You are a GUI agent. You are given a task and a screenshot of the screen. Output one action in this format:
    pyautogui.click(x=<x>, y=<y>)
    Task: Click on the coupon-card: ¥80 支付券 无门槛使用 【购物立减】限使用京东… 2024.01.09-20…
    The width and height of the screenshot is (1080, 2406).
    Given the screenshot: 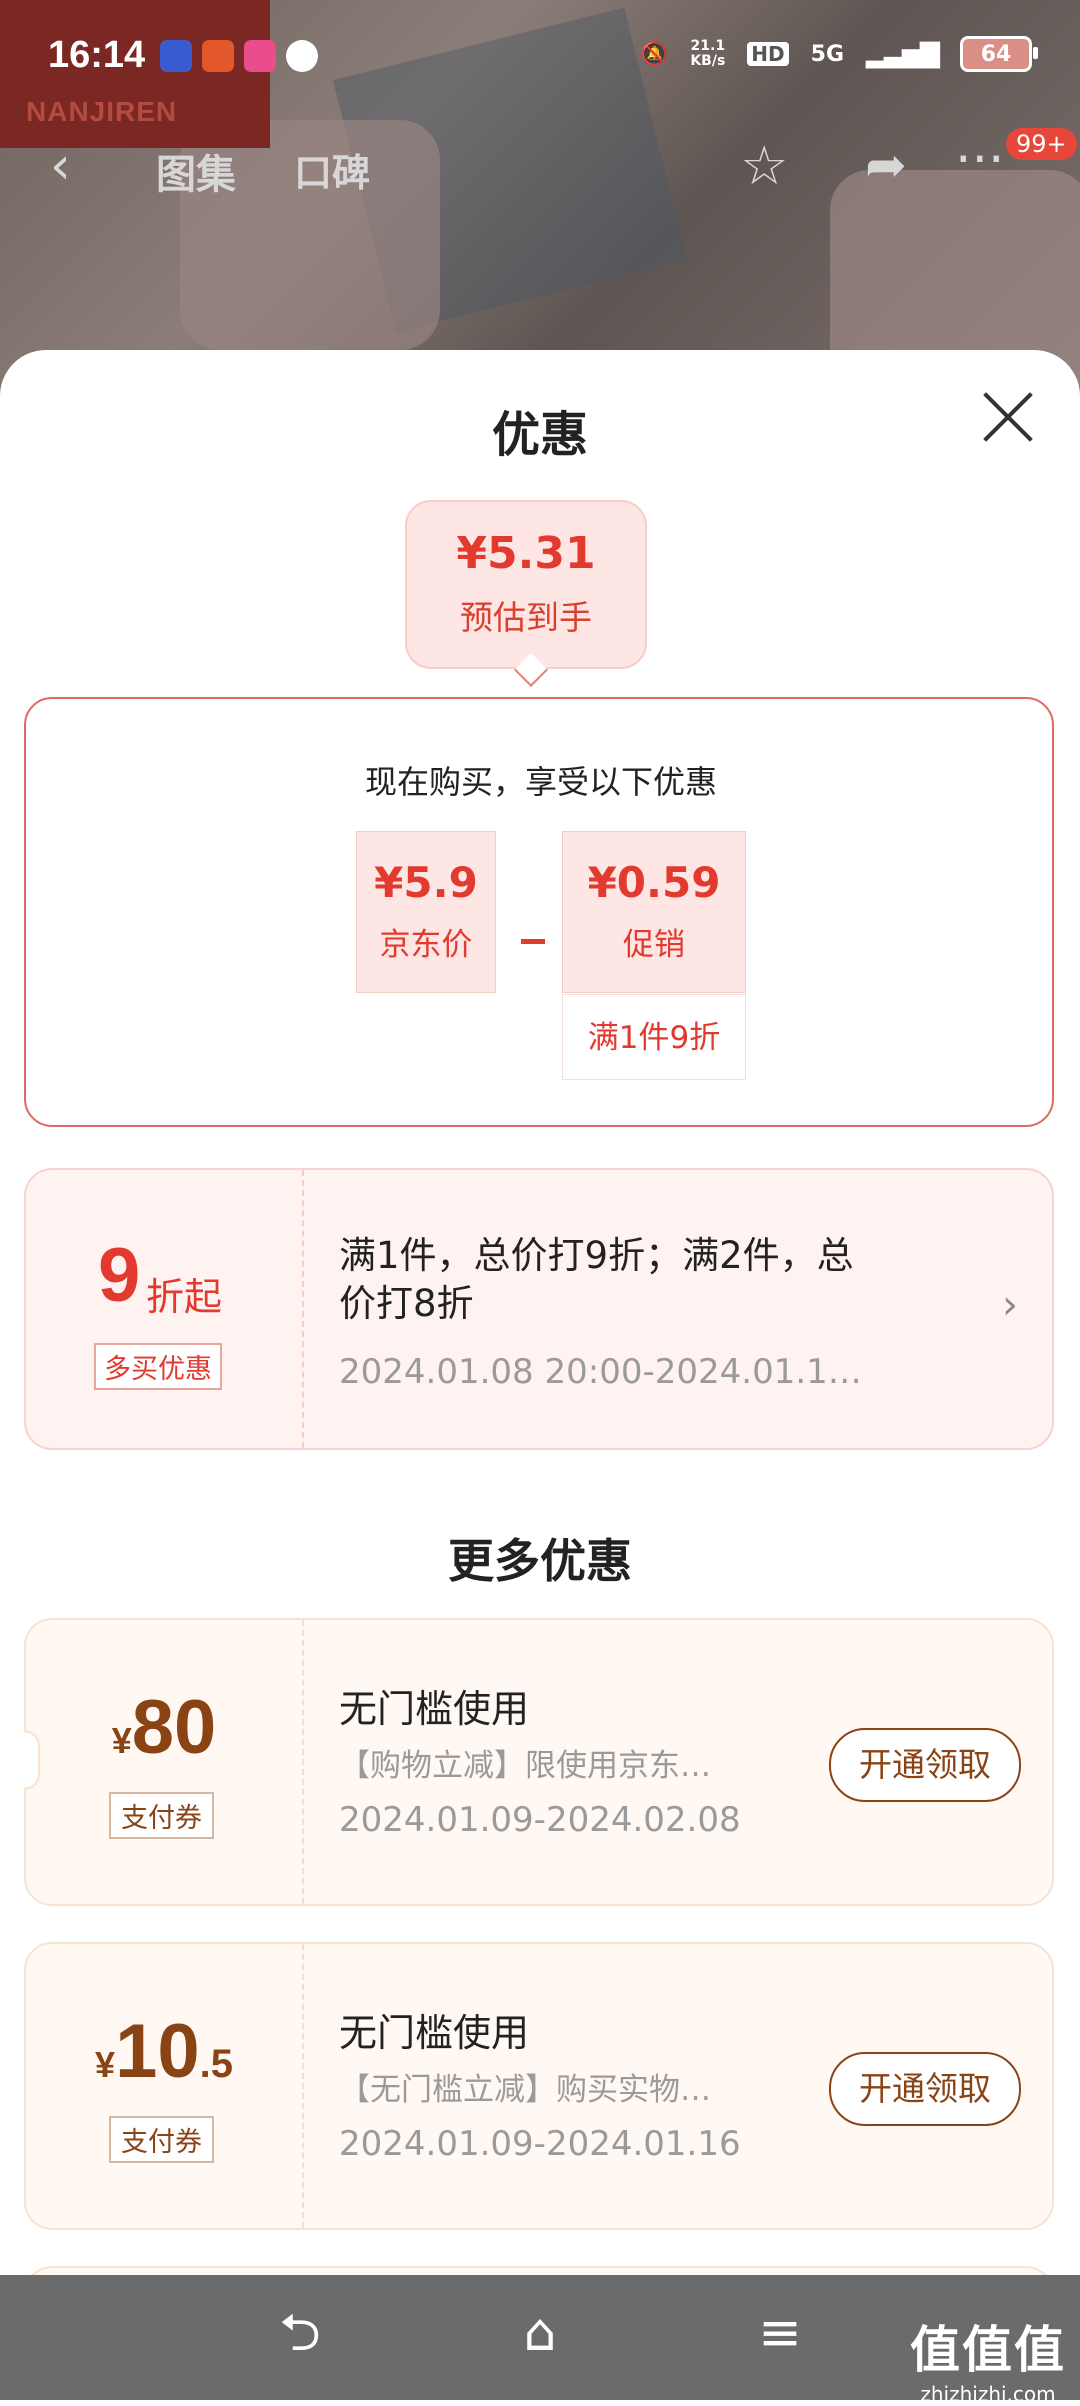 What is the action you would take?
    pyautogui.click(x=539, y=1762)
    